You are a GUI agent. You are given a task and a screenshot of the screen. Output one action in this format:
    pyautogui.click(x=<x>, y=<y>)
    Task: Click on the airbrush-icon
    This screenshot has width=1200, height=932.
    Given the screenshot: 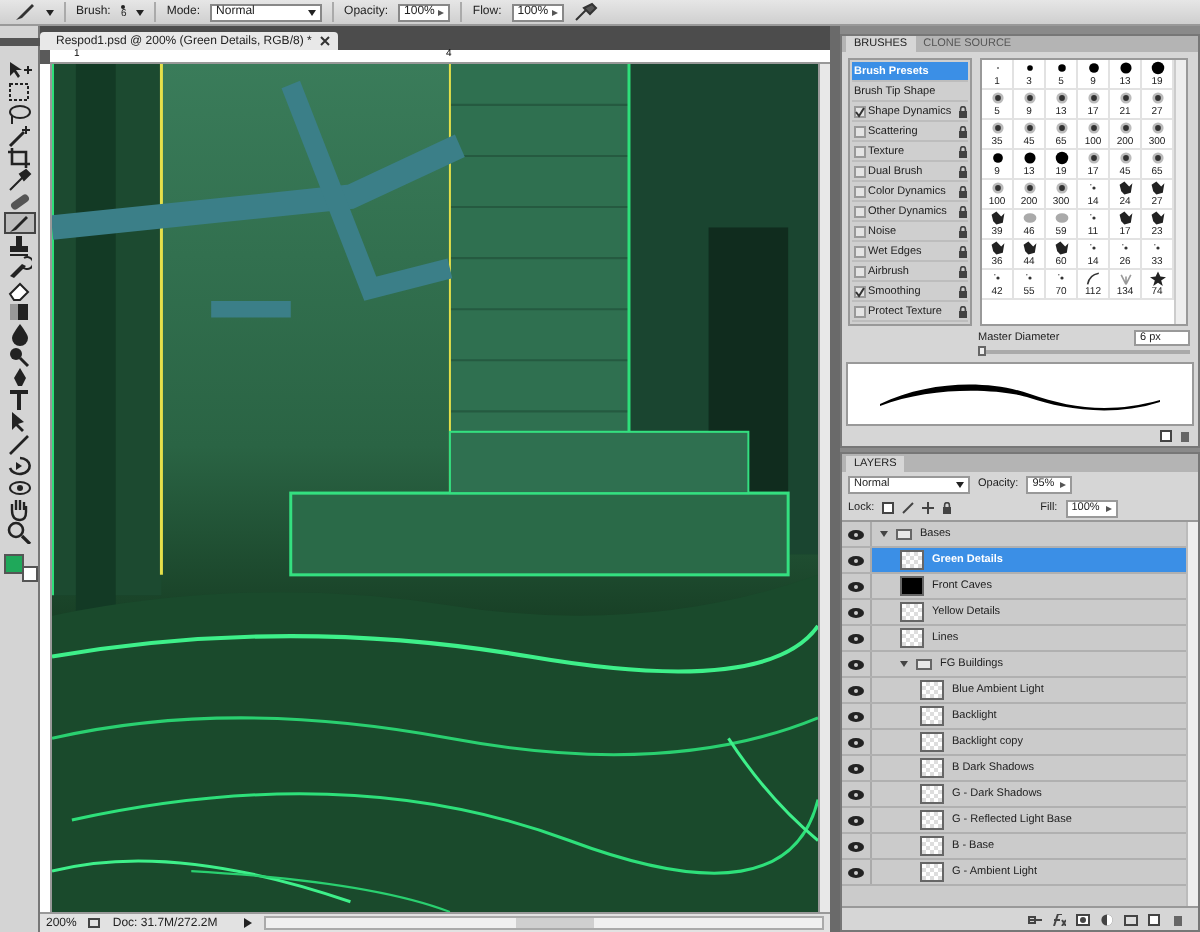 What is the action you would take?
    pyautogui.click(x=586, y=12)
    